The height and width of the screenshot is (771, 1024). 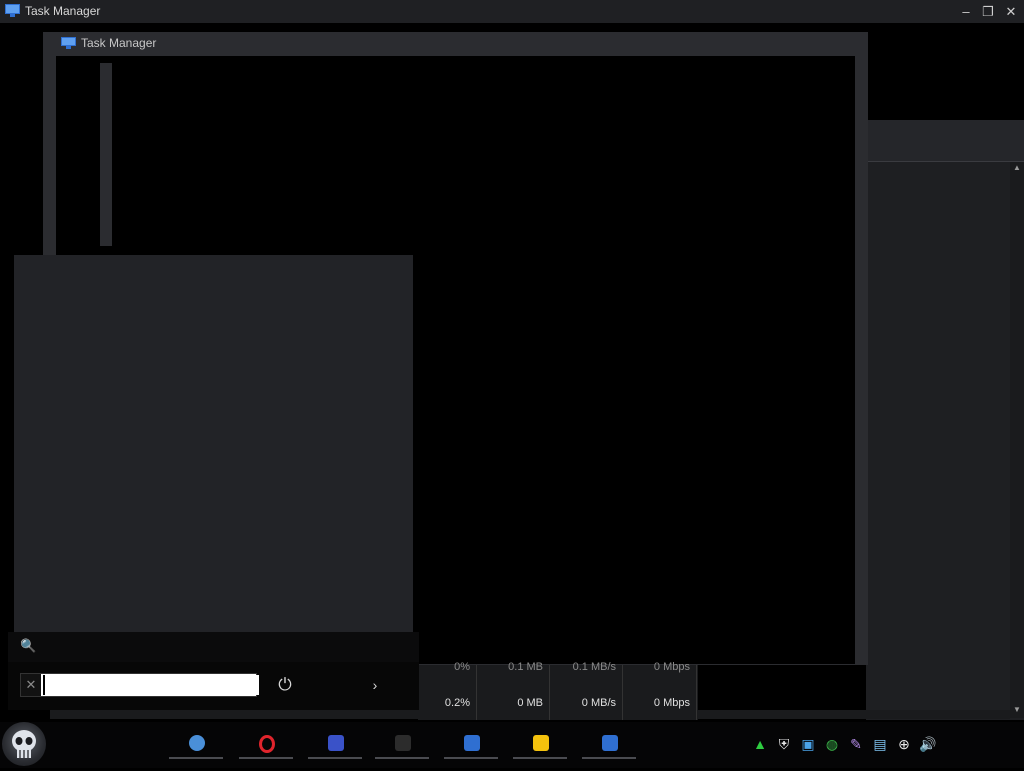 I want to click on taskbar-app-store, so click(x=540, y=744).